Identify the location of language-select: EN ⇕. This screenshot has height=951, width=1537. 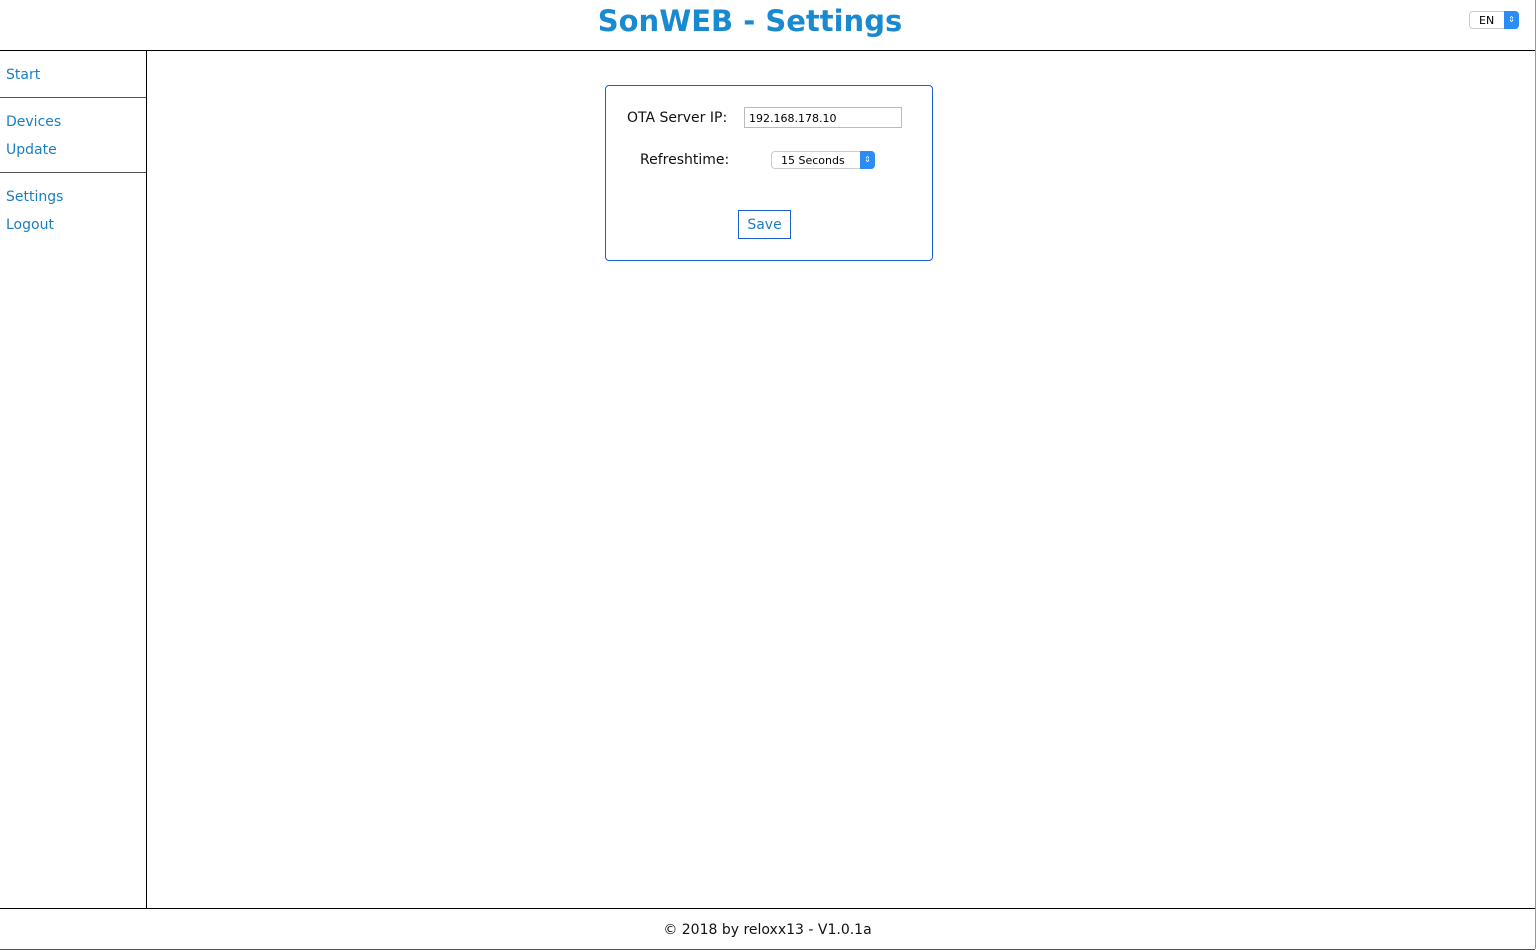
(1494, 20).